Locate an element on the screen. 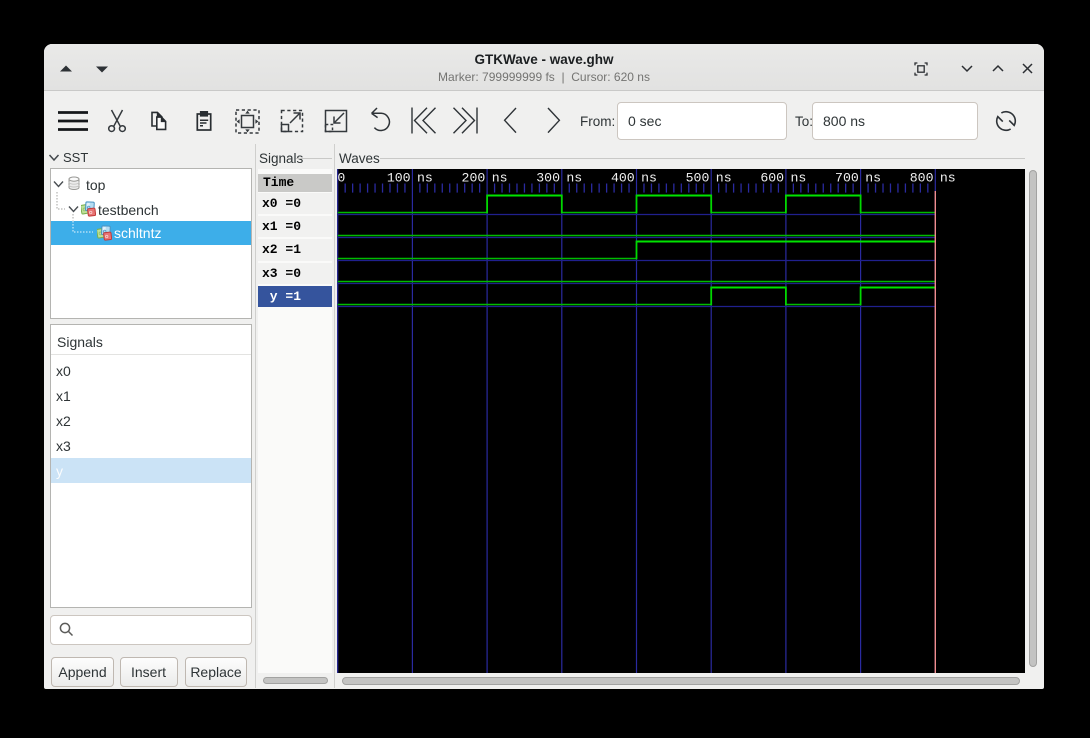 The height and width of the screenshot is (738, 1090). svg-text: 100 is located at coordinates (399, 177).